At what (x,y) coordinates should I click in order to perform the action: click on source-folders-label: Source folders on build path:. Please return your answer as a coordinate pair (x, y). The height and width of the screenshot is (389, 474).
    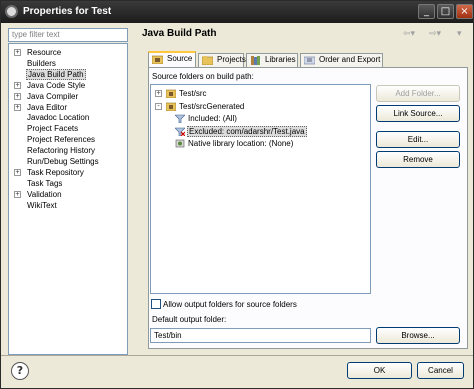
    Looking at the image, I should click on (203, 76).